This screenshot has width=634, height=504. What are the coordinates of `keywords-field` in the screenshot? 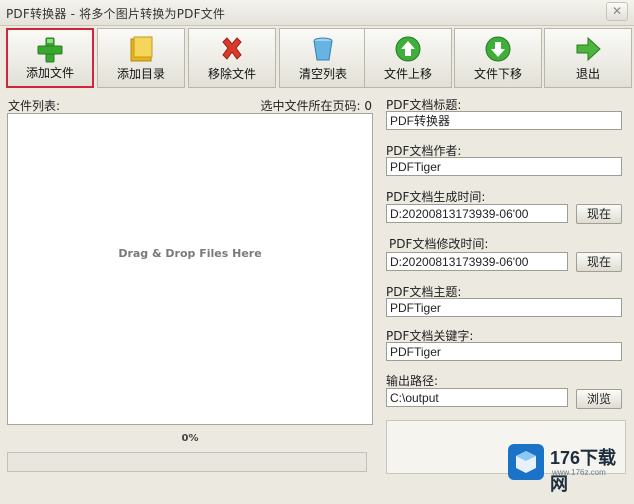 It's located at (504, 351).